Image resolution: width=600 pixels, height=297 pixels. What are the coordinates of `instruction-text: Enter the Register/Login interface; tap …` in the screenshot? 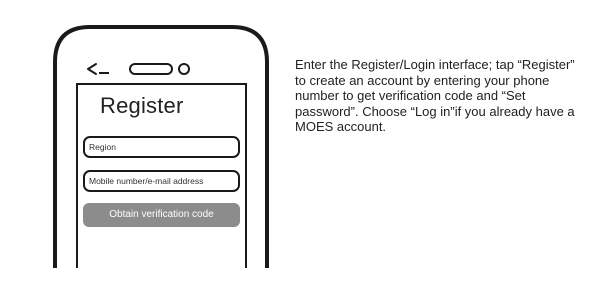 It's located at (435, 95).